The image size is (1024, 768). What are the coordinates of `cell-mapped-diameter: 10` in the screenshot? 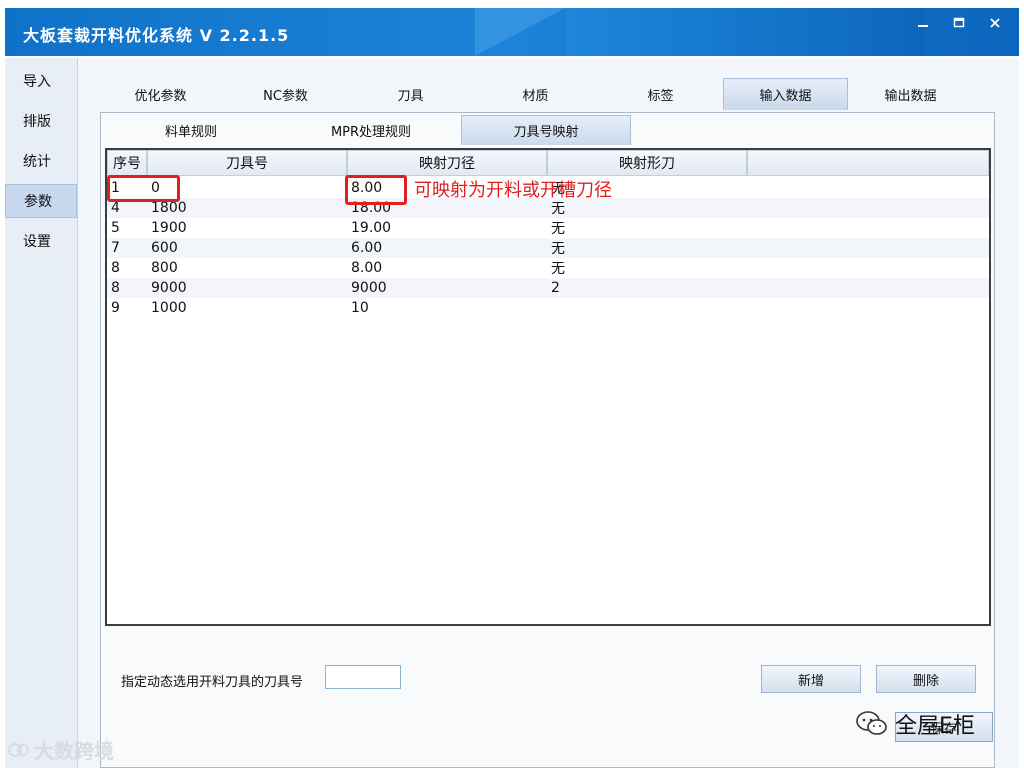 It's located at (447, 308).